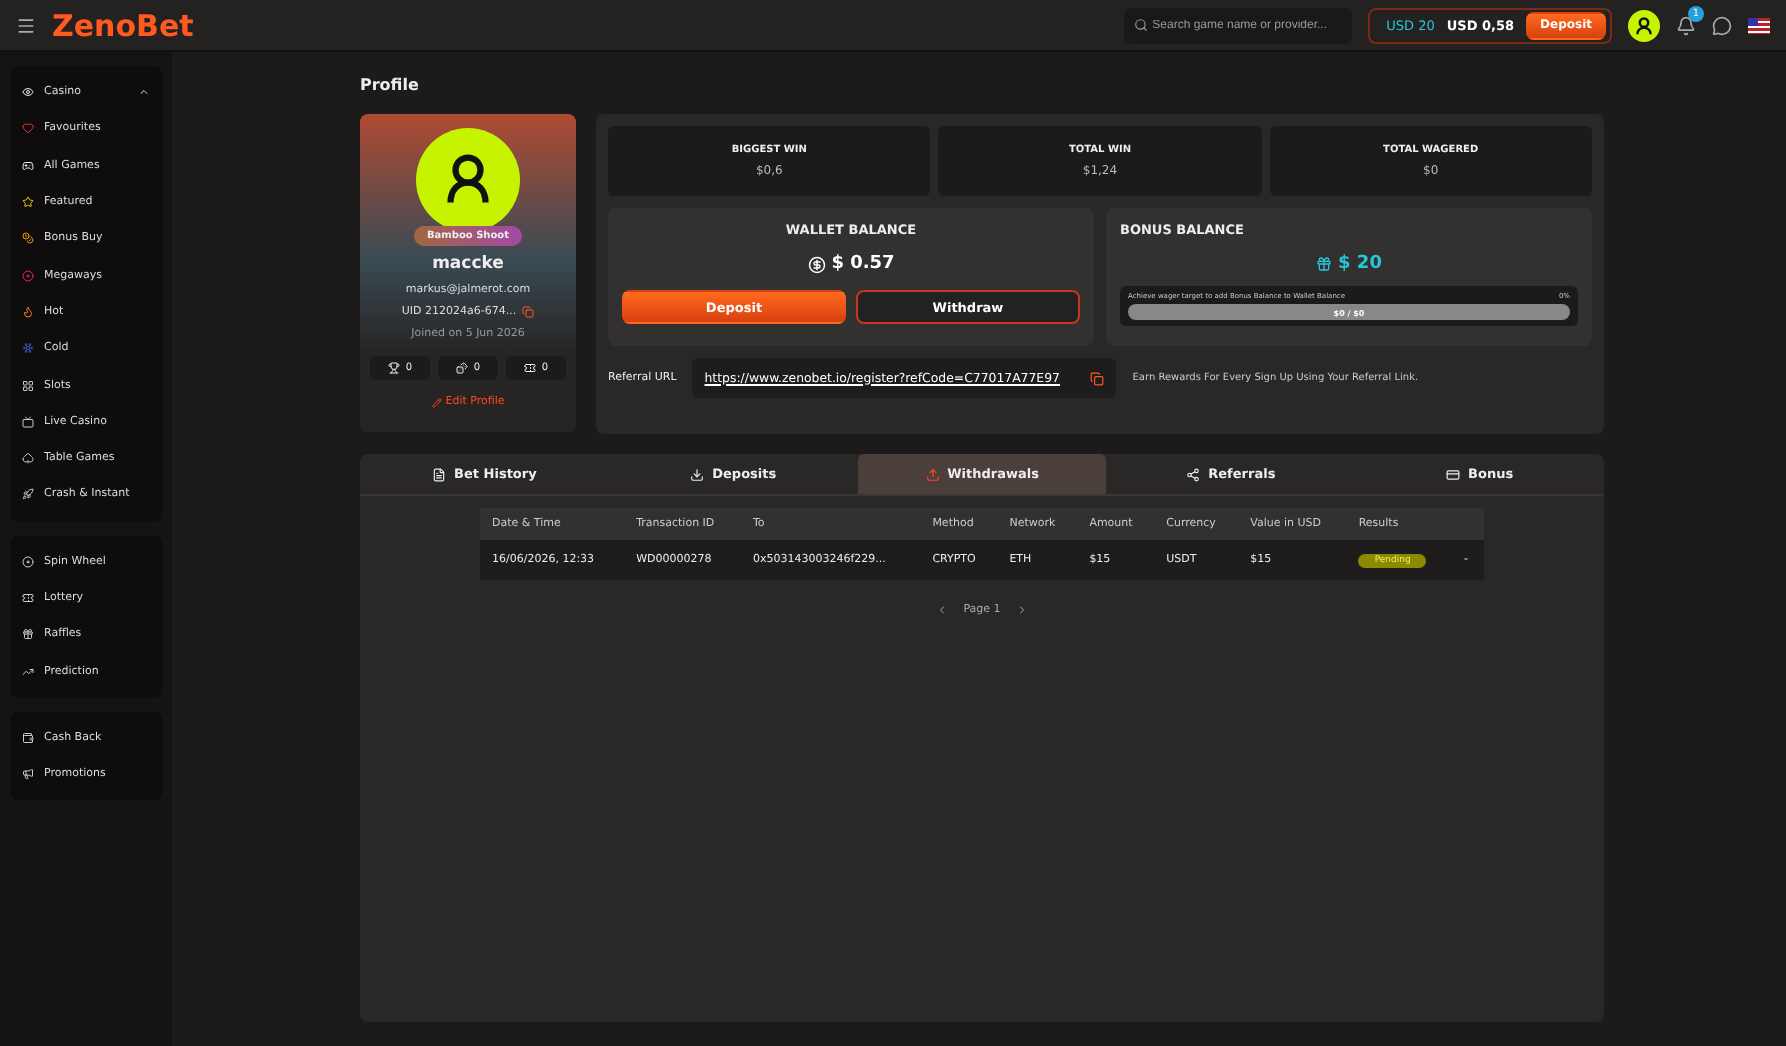 The height and width of the screenshot is (1046, 1786). Describe the element at coordinates (863, 264) in the screenshot. I see `wallet-amount: $ 0.57` at that location.